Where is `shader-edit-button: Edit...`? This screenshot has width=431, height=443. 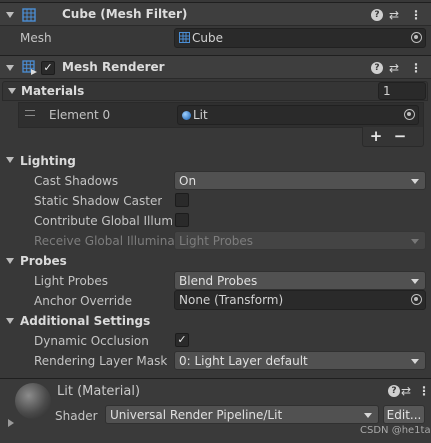
shader-edit-button: Edit... is located at coordinates (404, 414).